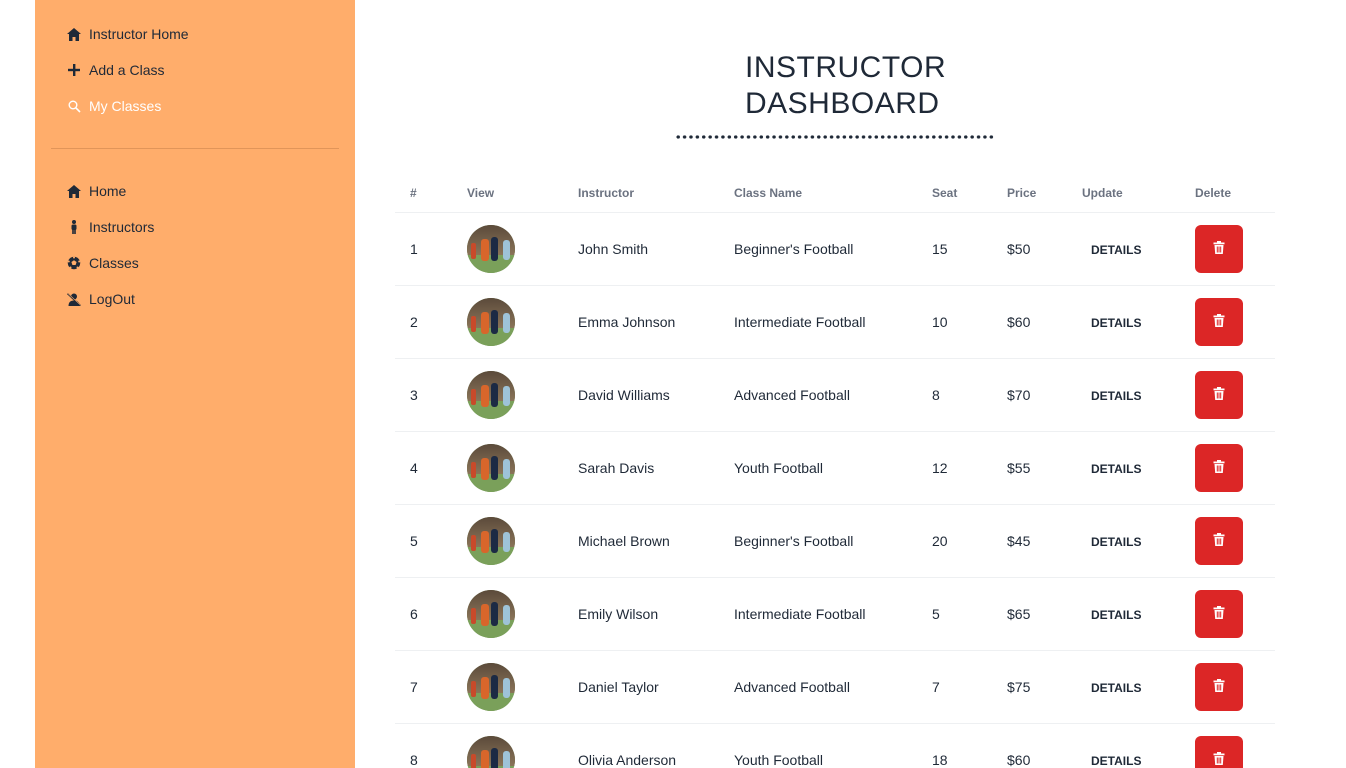  What do you see at coordinates (954, 541) in the screenshot?
I see `seat-count: 20` at bounding box center [954, 541].